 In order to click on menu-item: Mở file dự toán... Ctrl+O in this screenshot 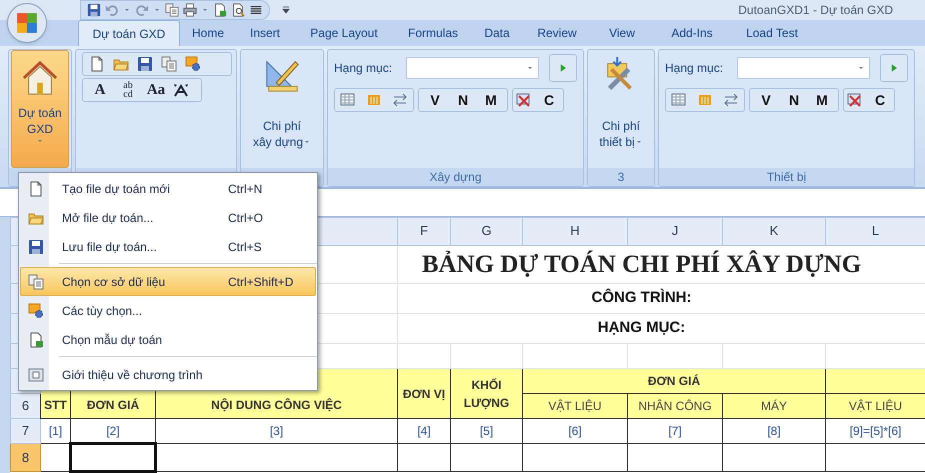, I will do `click(168, 217)`.